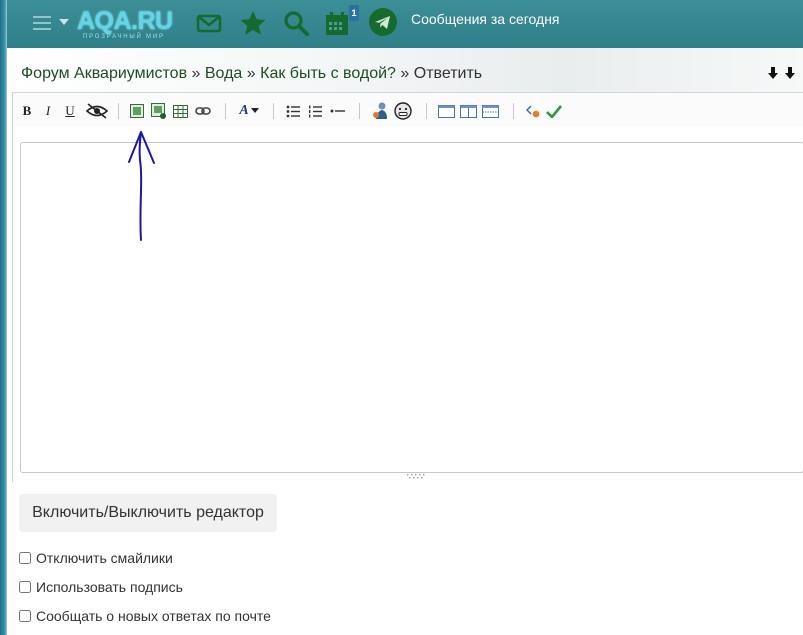  What do you see at coordinates (124, 37) in the screenshot?
I see `logo-subtitle: прозрачный мир` at bounding box center [124, 37].